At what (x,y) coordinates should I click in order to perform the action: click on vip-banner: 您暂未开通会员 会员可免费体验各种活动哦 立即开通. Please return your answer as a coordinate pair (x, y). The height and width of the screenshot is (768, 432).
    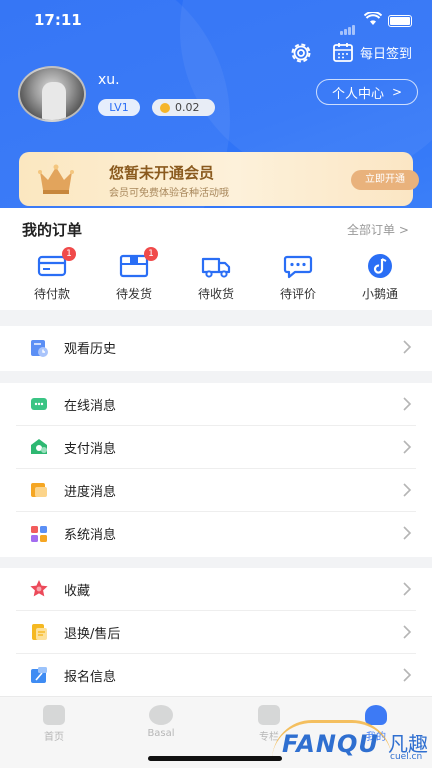
    Looking at the image, I should click on (219, 179).